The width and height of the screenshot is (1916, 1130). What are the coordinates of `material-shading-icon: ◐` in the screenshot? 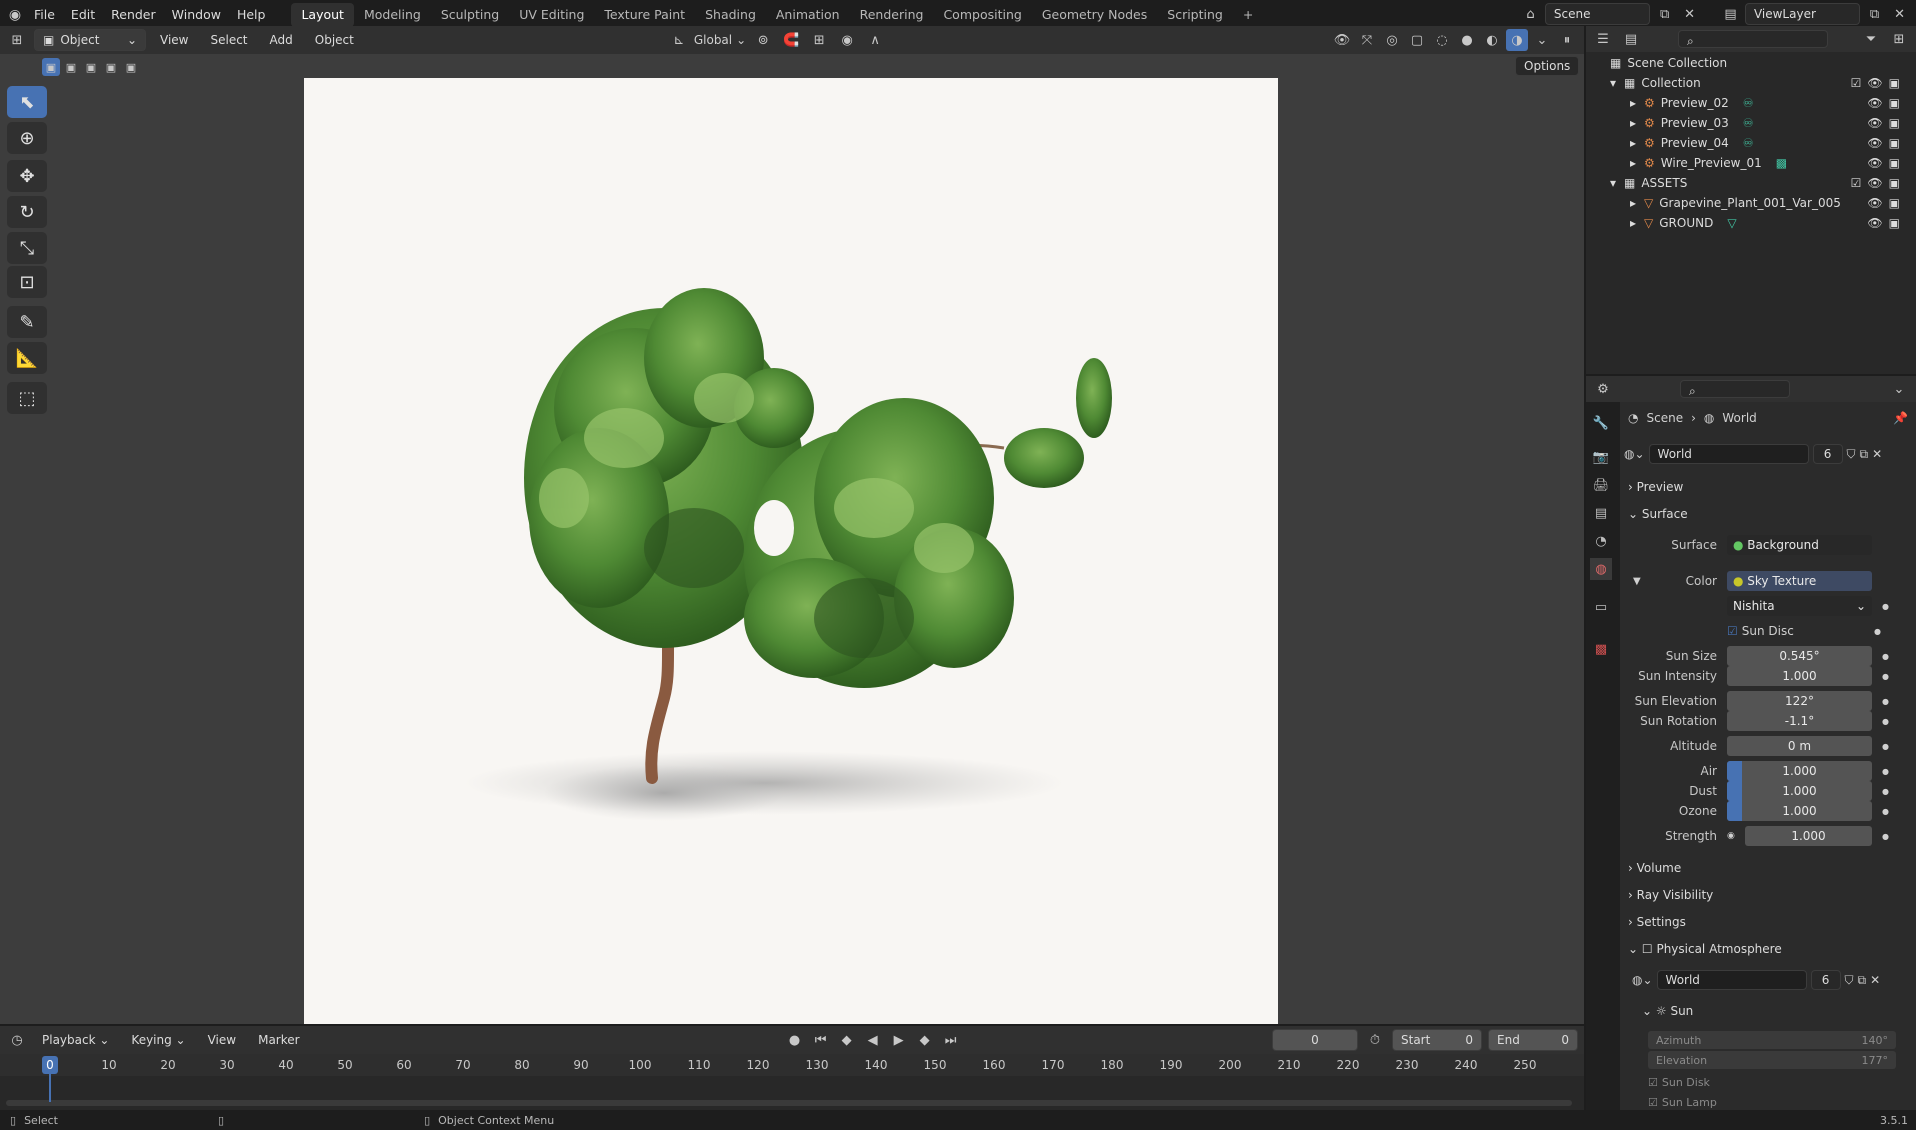 It's located at (1492, 40).